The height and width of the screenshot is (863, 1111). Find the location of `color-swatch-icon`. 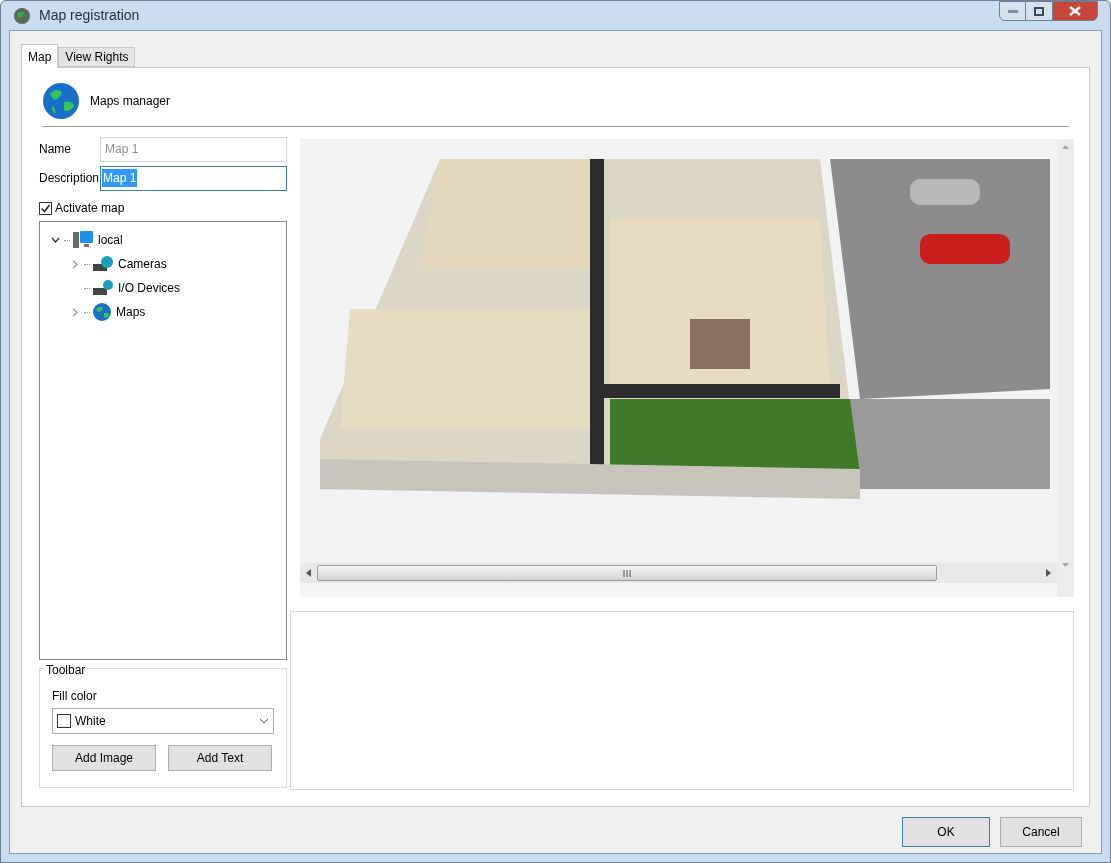

color-swatch-icon is located at coordinates (64, 721).